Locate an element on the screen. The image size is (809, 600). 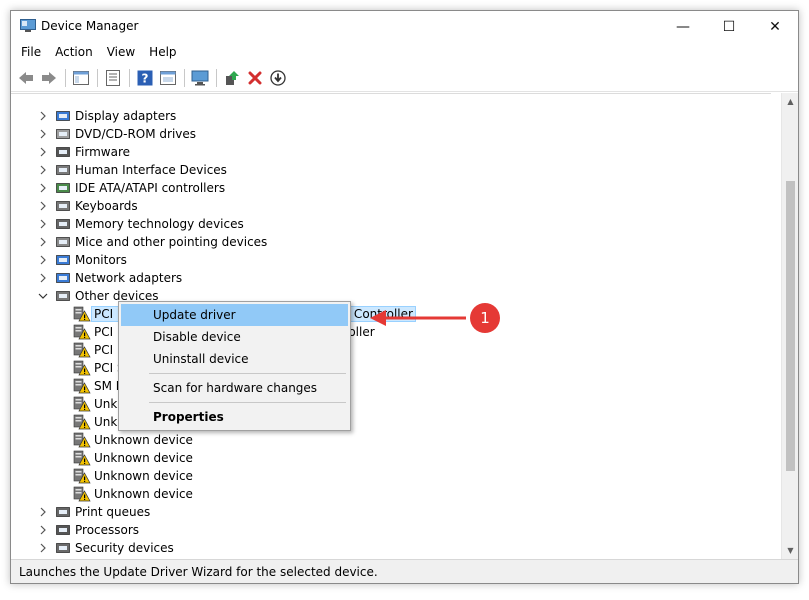
annotation-overlay: 1 is located at coordinates (435, 318).